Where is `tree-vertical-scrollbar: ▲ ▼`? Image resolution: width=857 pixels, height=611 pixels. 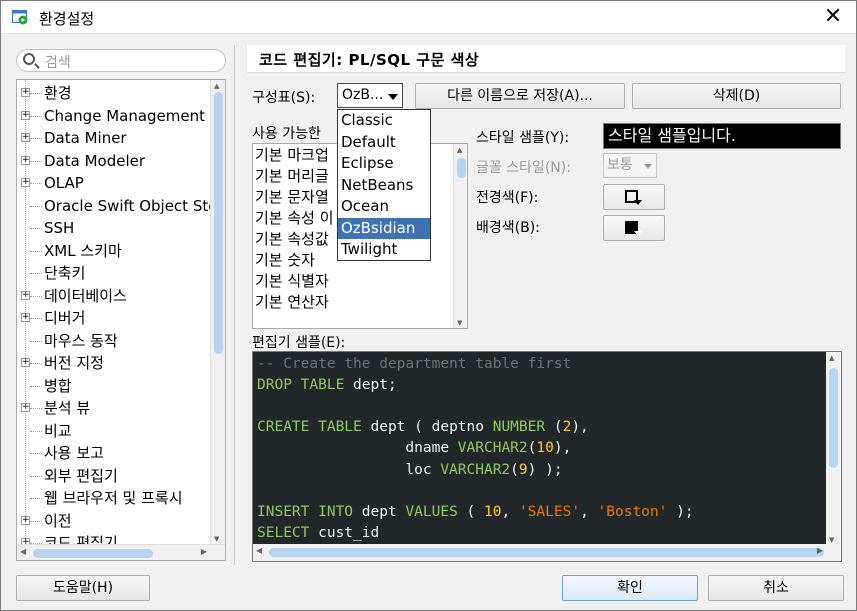
tree-vertical-scrollbar: ▲ ▼ is located at coordinates (217, 312).